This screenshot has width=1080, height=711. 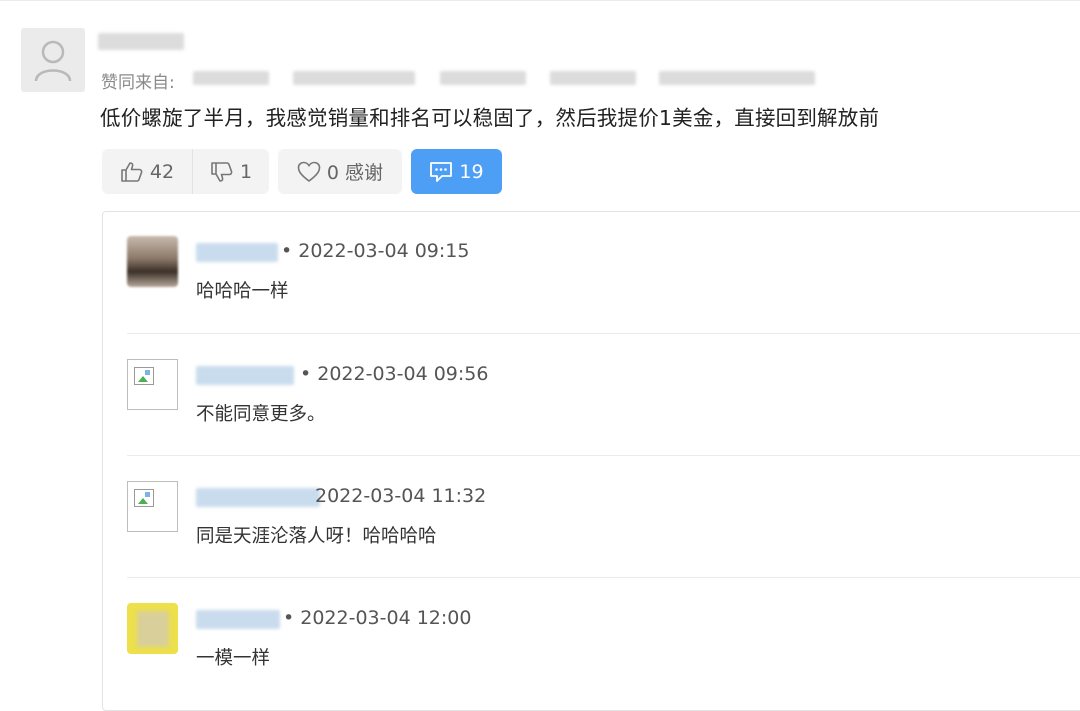 What do you see at coordinates (246, 171) in the screenshot?
I see `downvote-count: 1` at bounding box center [246, 171].